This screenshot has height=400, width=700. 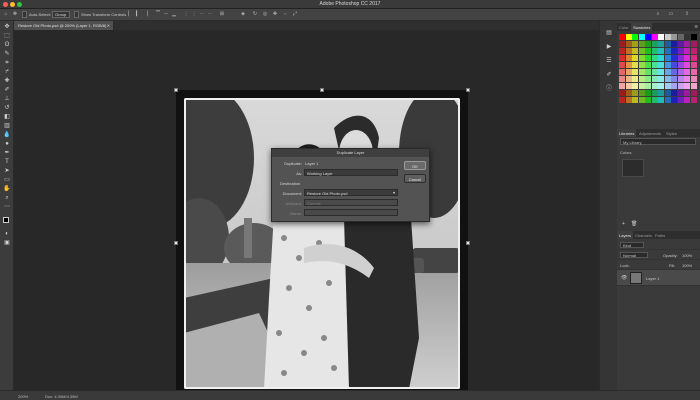 What do you see at coordinates (176, 90) in the screenshot?
I see `transform-handle-top-left` at bounding box center [176, 90].